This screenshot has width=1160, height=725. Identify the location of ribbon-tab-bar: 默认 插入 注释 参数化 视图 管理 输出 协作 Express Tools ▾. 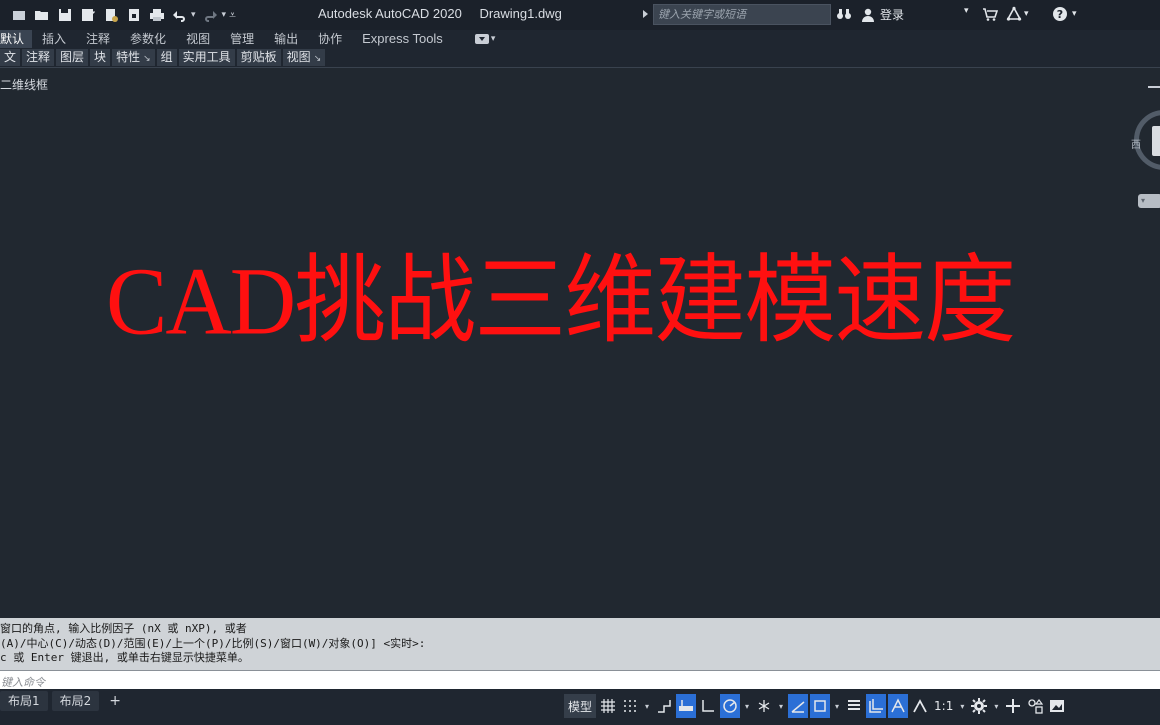
(580, 39).